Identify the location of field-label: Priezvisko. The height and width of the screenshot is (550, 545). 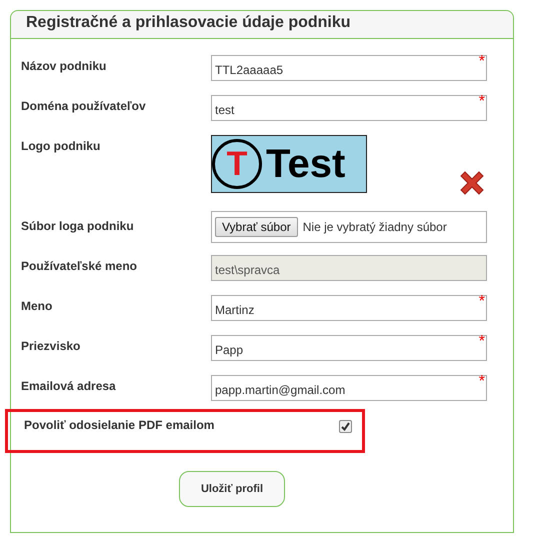
(51, 345).